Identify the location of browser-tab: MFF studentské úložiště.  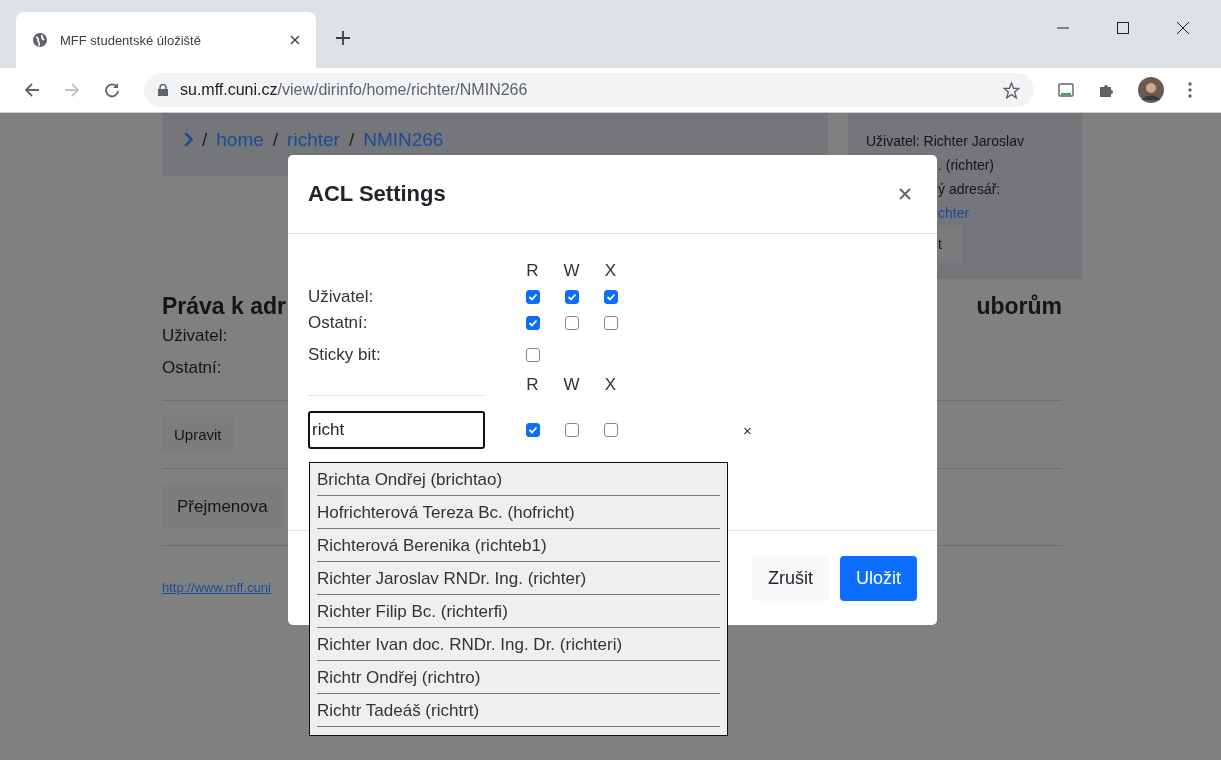
(166, 40).